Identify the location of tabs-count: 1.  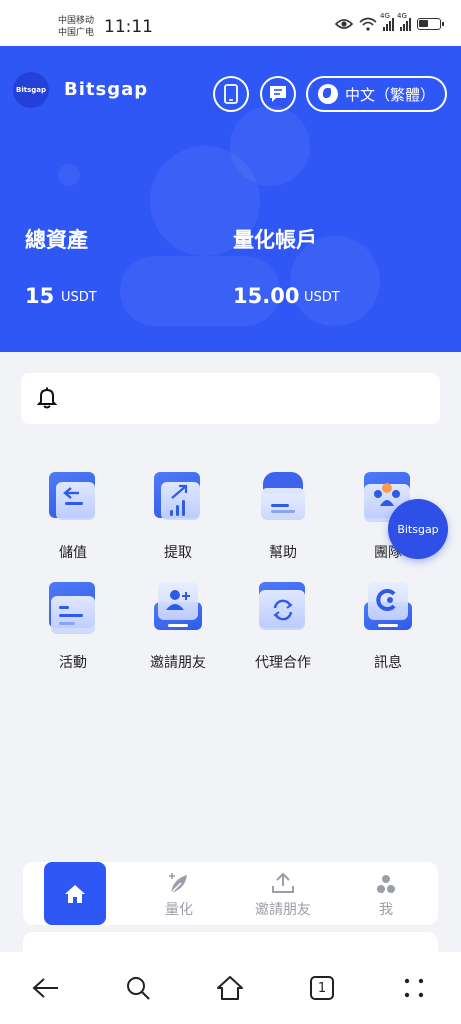
(322, 988).